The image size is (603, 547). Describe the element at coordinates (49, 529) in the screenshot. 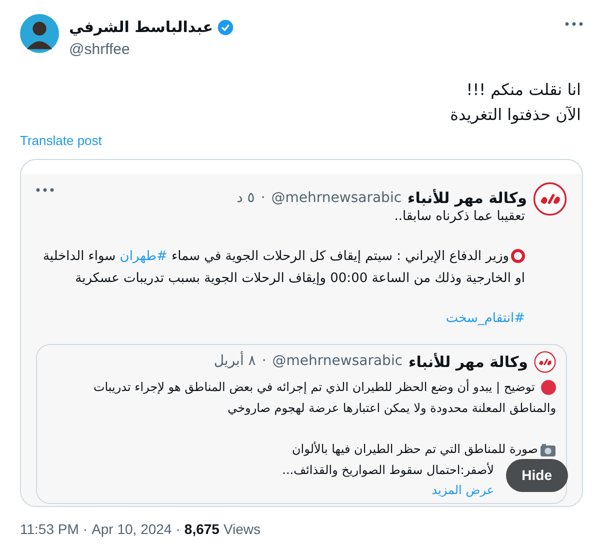

I see `post-time: 11:53 PM` at that location.